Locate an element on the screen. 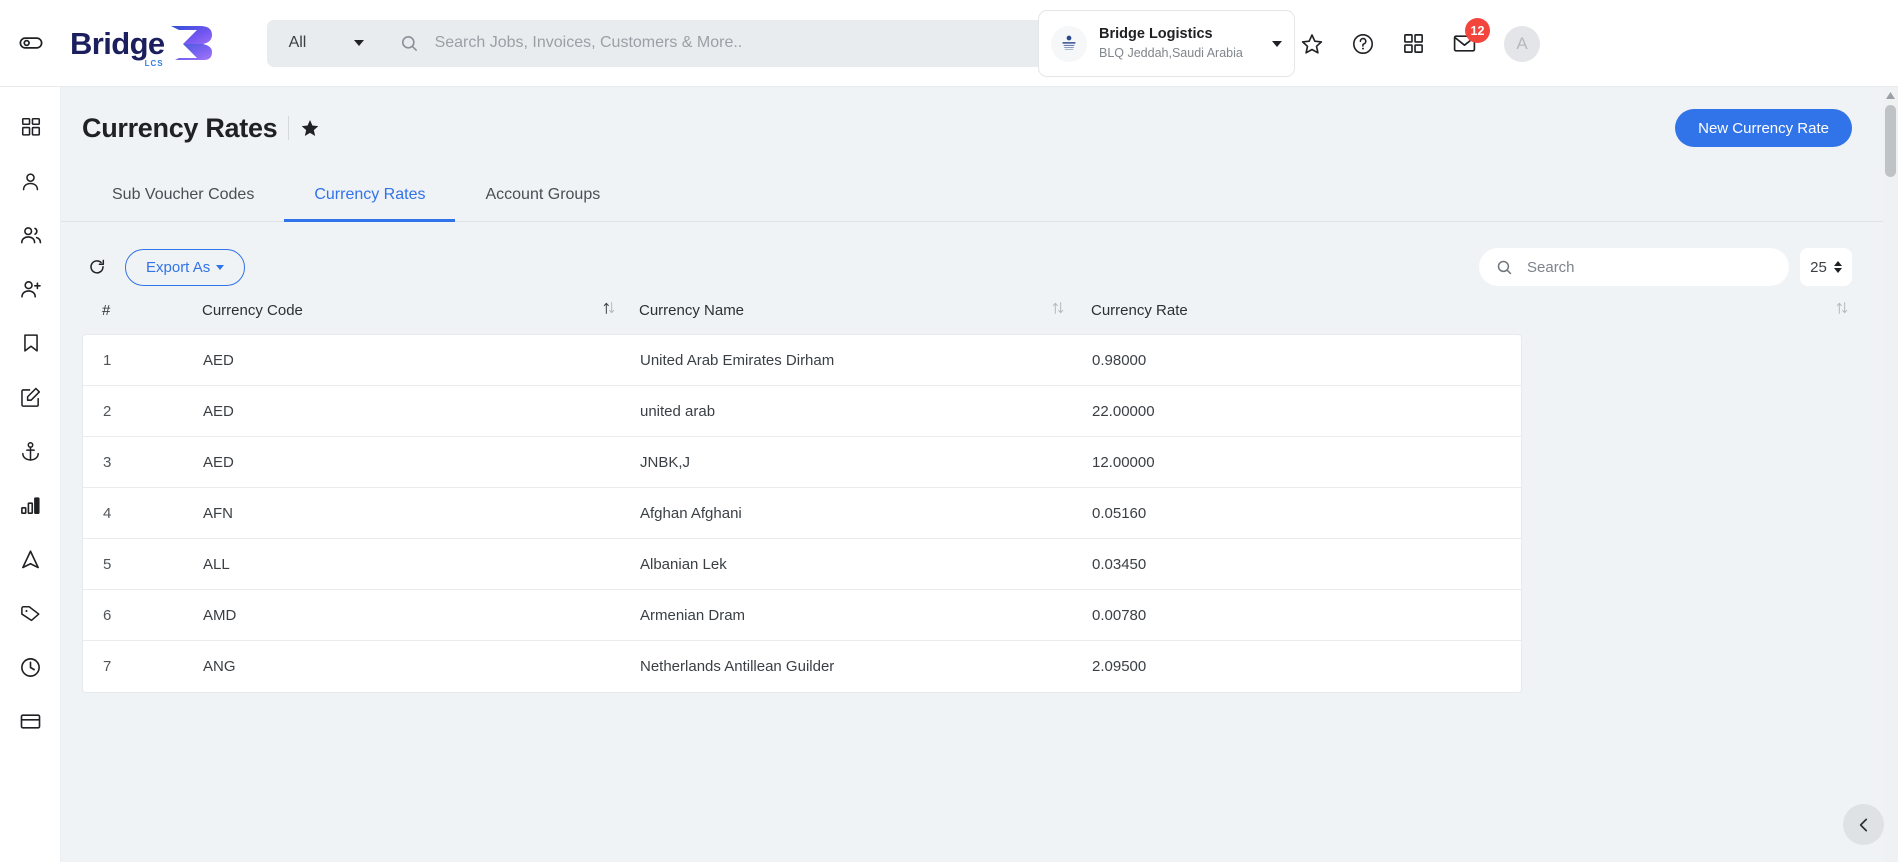 The image size is (1898, 862). cell-currency-name: Albanian Lek is located at coordinates (683, 564).